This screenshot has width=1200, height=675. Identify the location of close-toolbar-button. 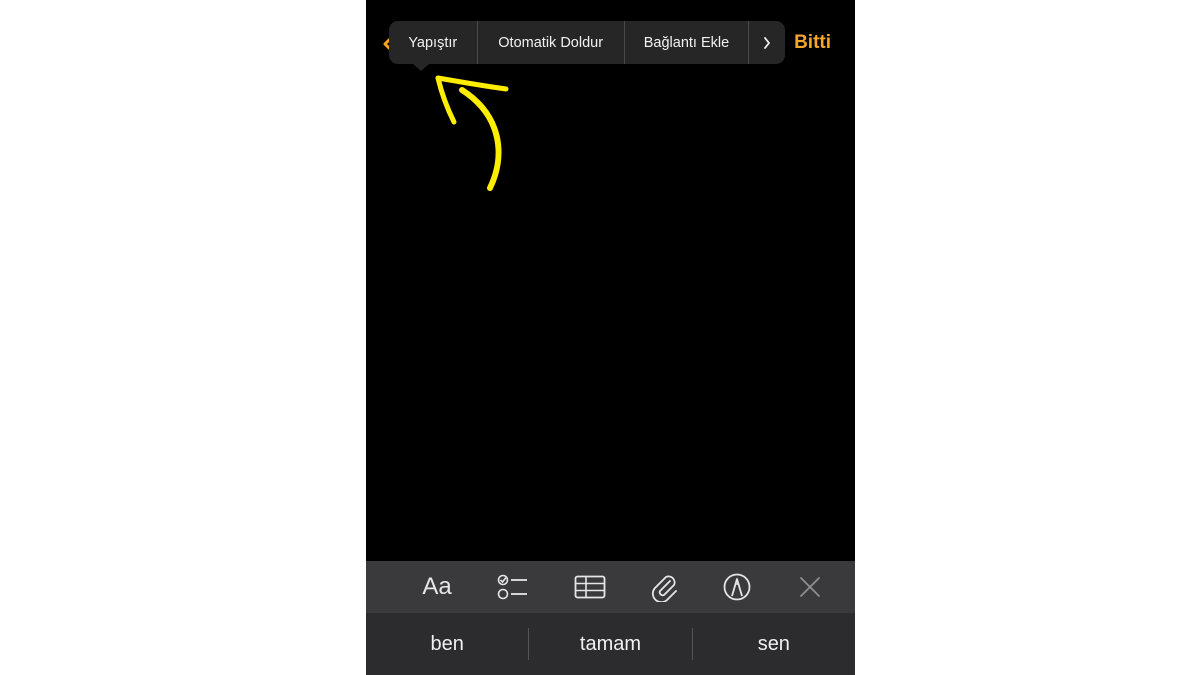
(810, 587).